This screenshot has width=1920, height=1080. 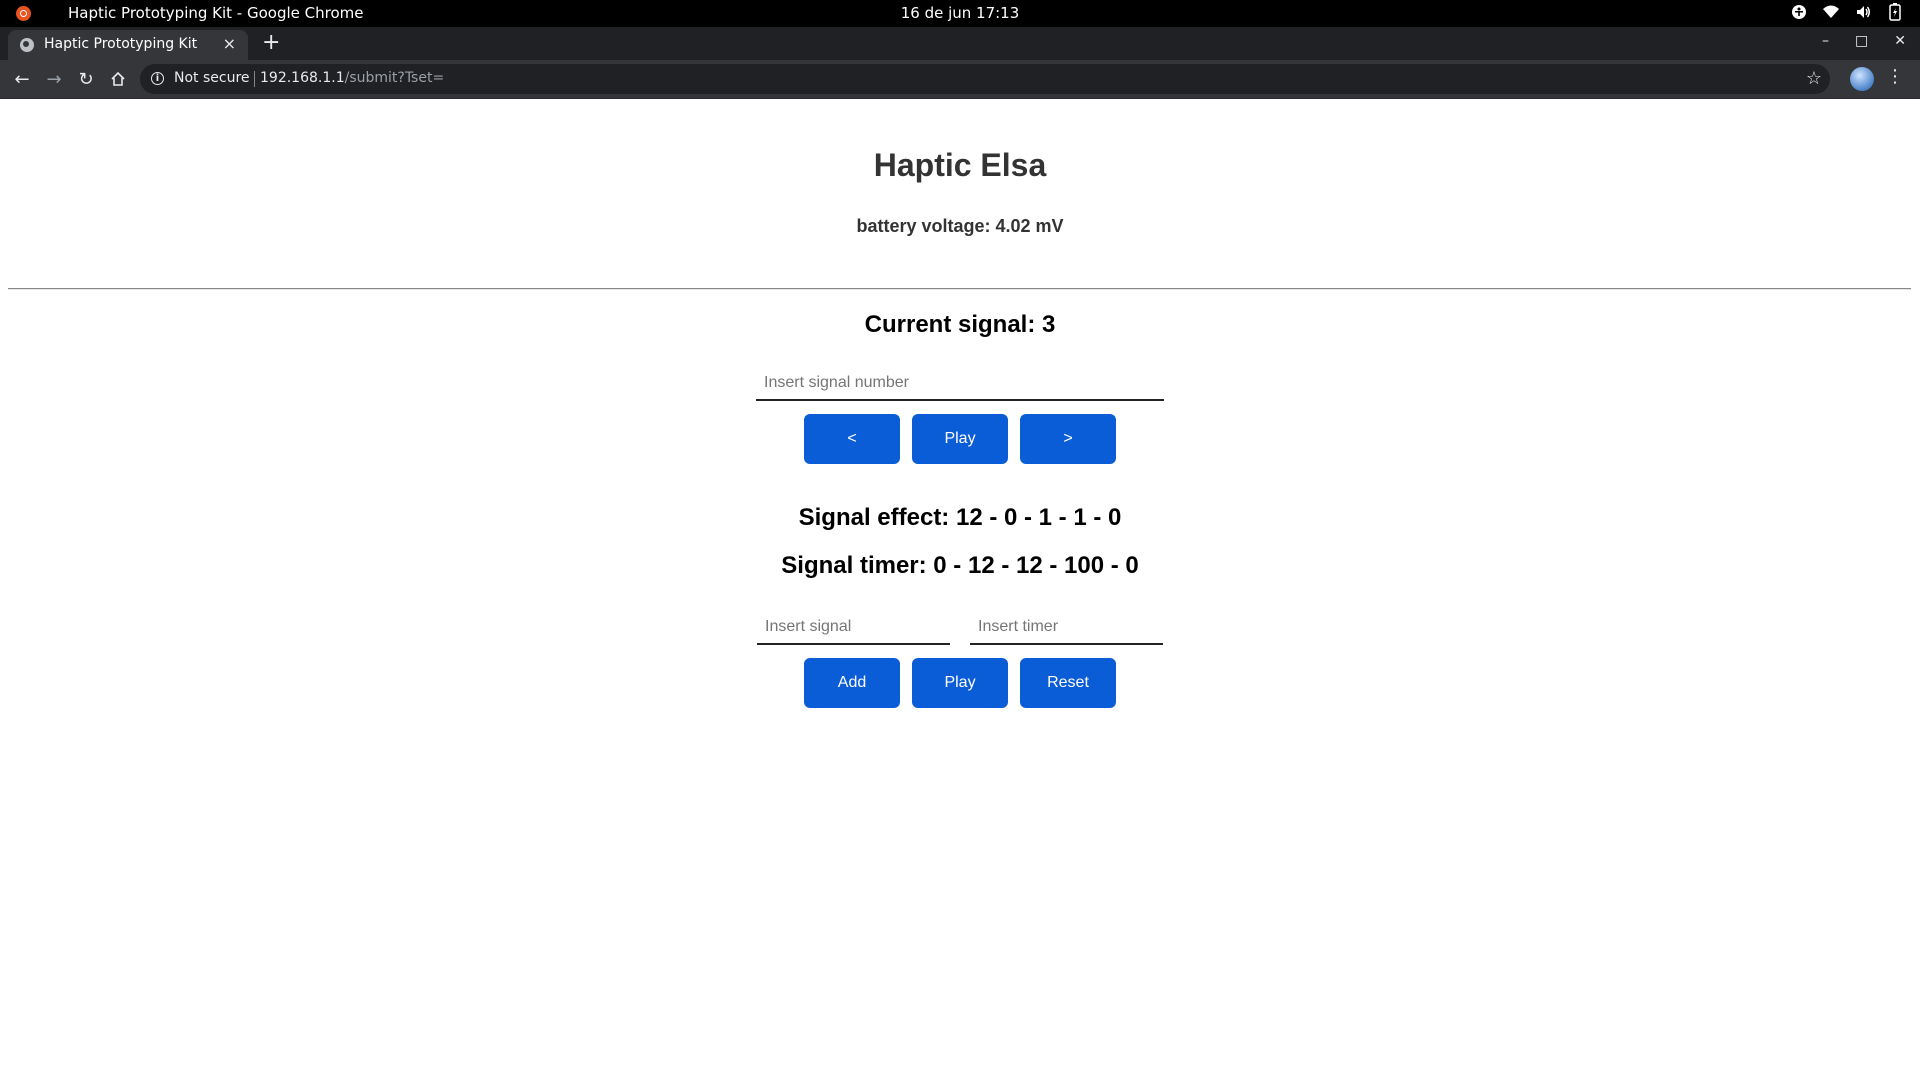 What do you see at coordinates (853, 628) in the screenshot?
I see `signal-input` at bounding box center [853, 628].